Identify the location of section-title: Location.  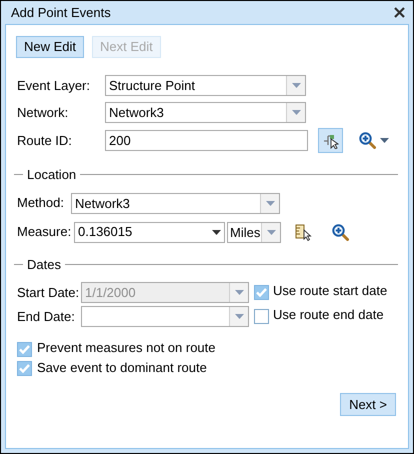
(51, 175).